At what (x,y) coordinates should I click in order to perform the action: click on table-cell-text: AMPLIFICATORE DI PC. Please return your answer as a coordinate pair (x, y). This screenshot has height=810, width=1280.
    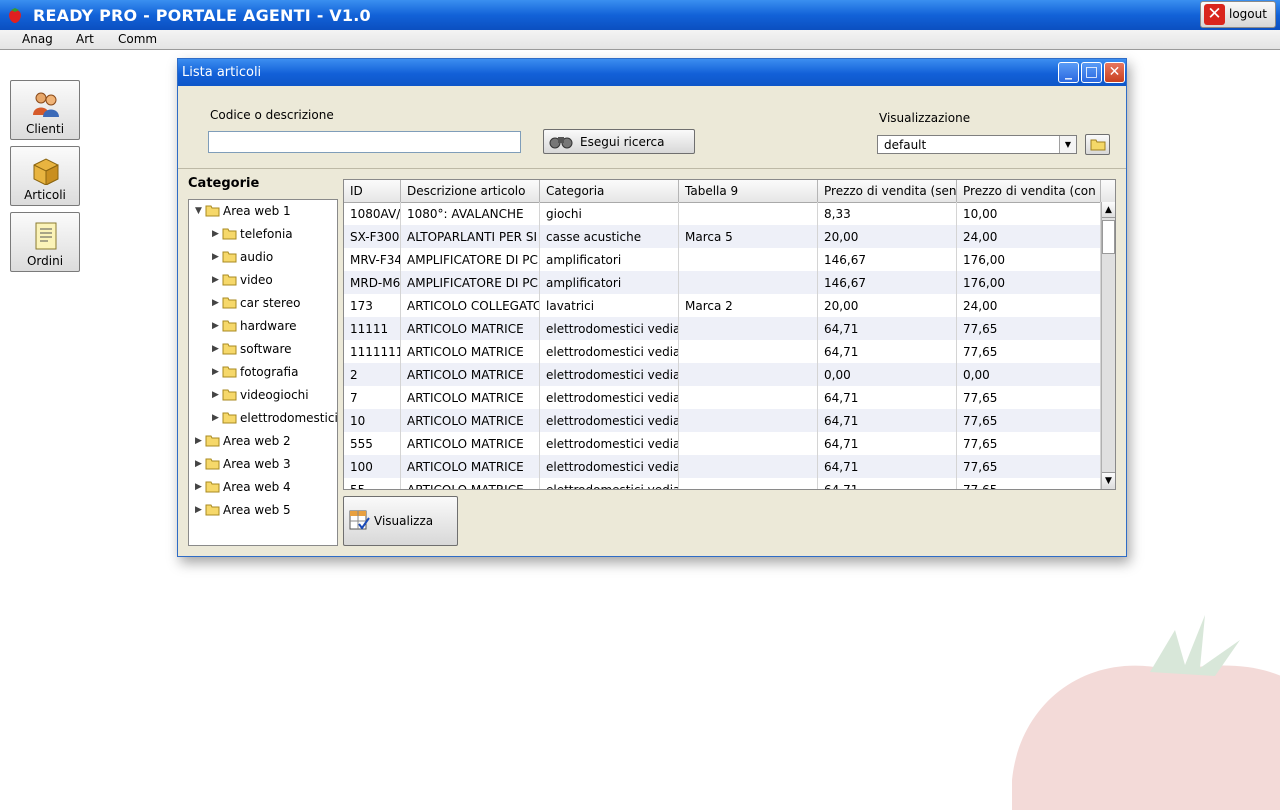
    Looking at the image, I should click on (472, 260).